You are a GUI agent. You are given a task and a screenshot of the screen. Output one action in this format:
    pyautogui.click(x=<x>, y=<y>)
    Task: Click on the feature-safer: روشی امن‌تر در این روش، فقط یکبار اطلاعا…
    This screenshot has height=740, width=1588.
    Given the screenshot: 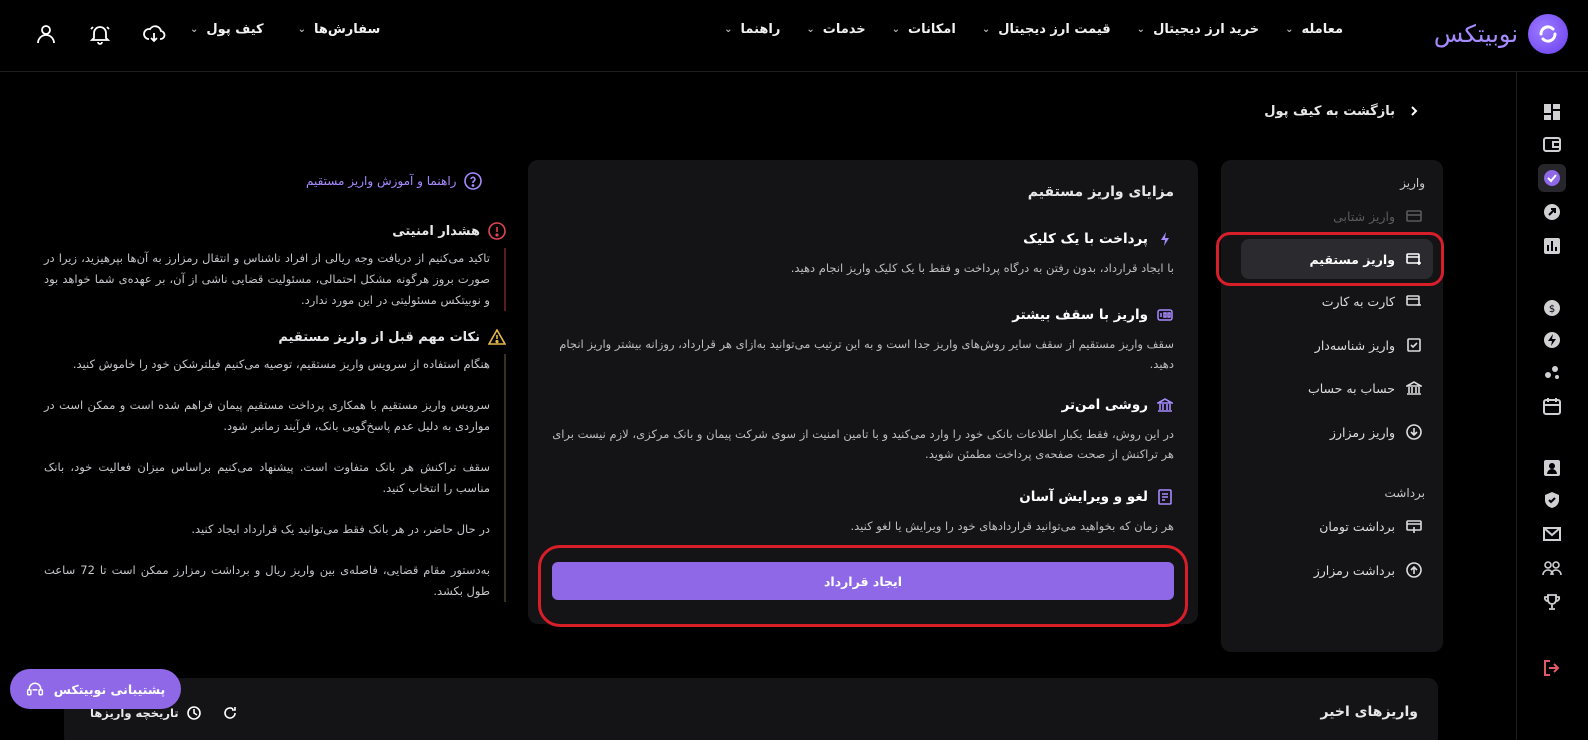 What is the action you would take?
    pyautogui.click(x=863, y=428)
    